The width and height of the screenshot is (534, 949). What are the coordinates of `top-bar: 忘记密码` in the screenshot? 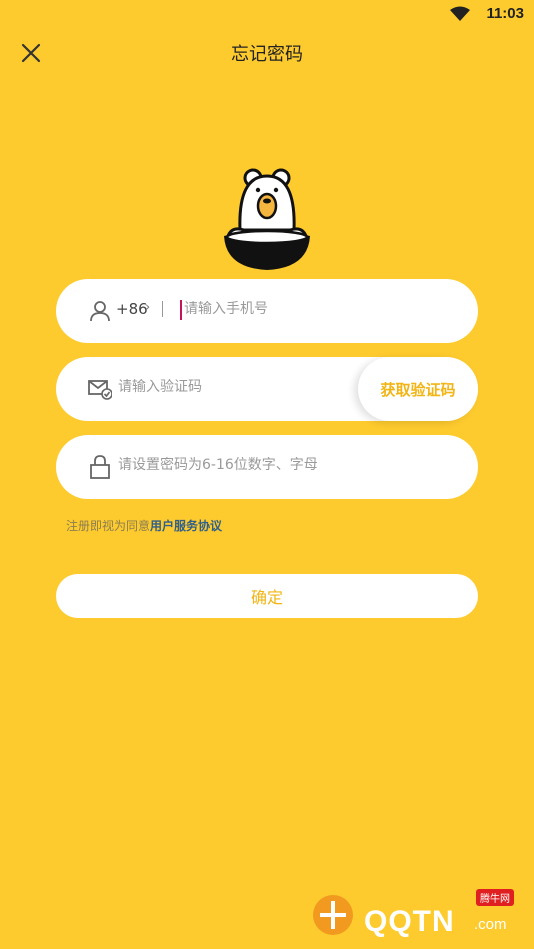 It's located at (267, 52).